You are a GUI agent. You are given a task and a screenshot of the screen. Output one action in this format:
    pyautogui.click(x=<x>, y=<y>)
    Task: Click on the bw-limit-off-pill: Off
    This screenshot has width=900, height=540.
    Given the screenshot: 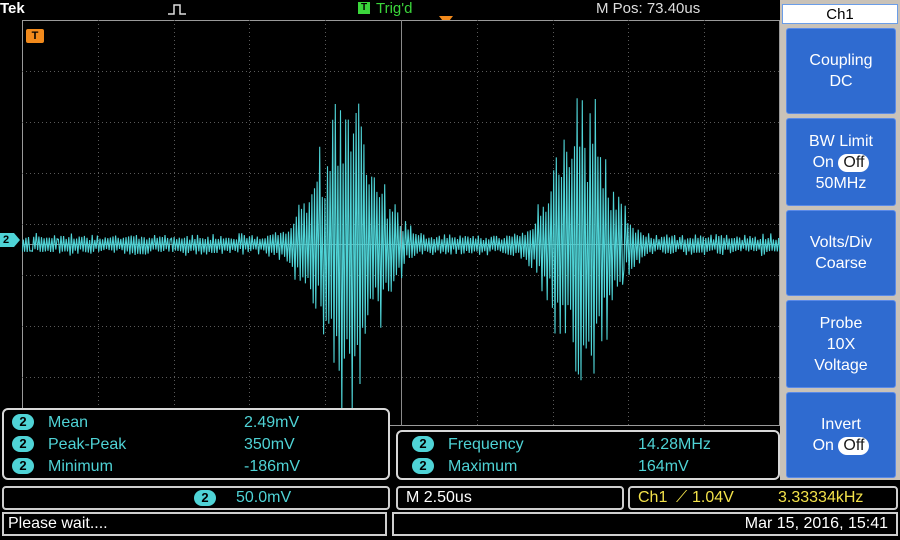 What is the action you would take?
    pyautogui.click(x=854, y=162)
    